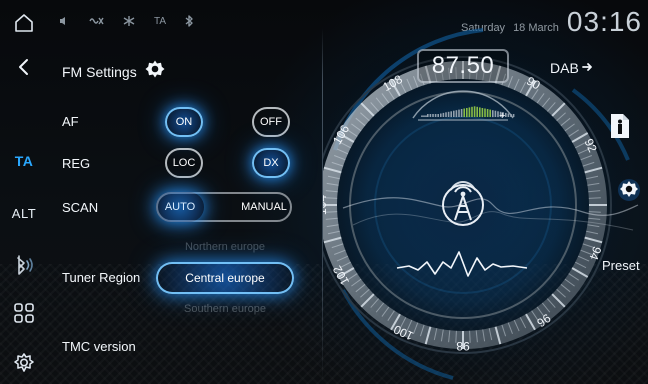  I want to click on preset-label: Preset, so click(621, 265).